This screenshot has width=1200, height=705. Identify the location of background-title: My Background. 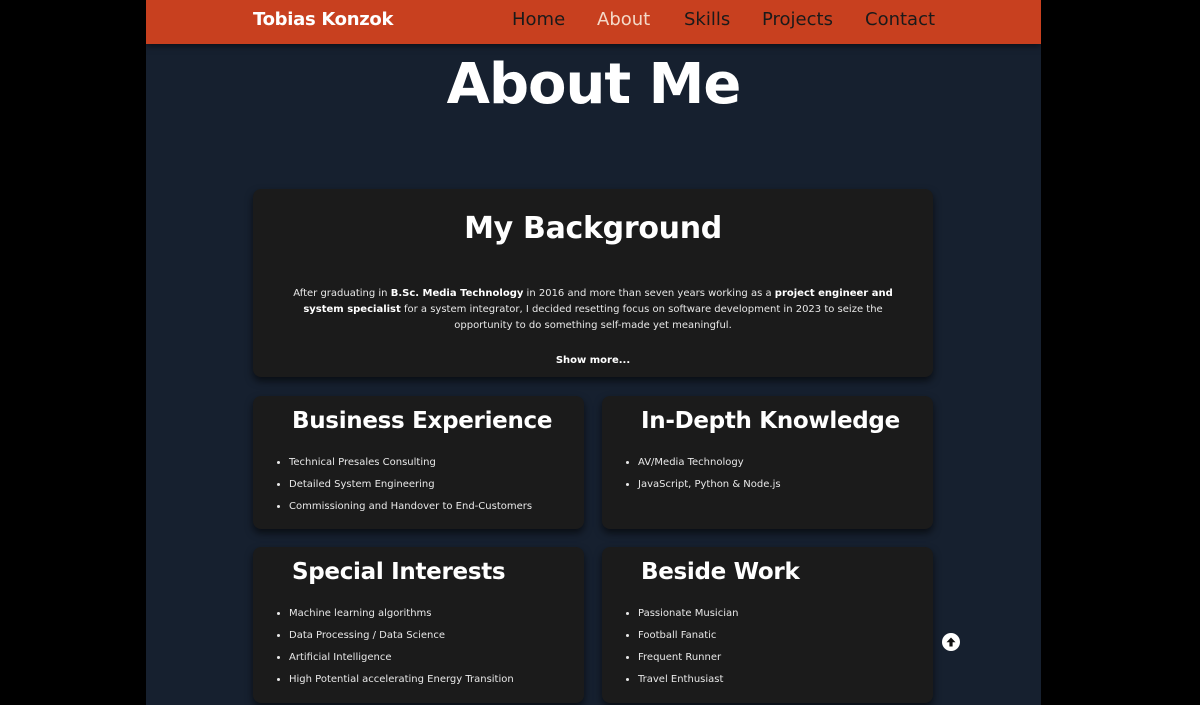
(593, 228).